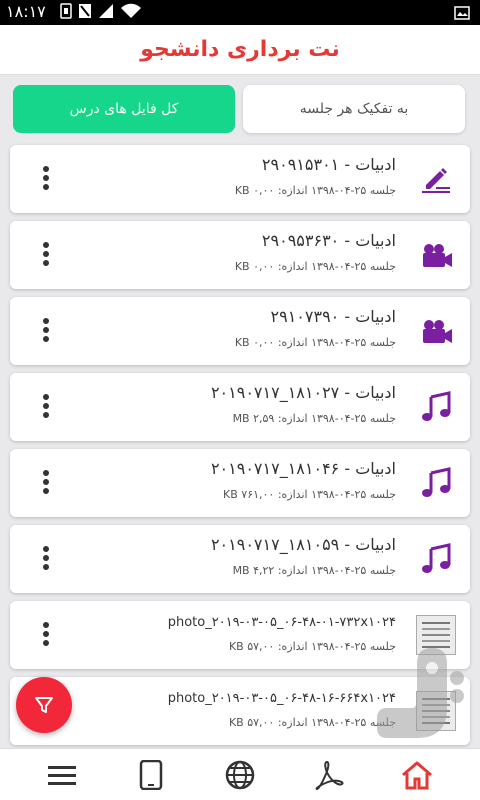  Describe the element at coordinates (333, 316) in the screenshot. I see `file-name: ادبیات - ۲۹۱۰۷۳۹۰` at that location.